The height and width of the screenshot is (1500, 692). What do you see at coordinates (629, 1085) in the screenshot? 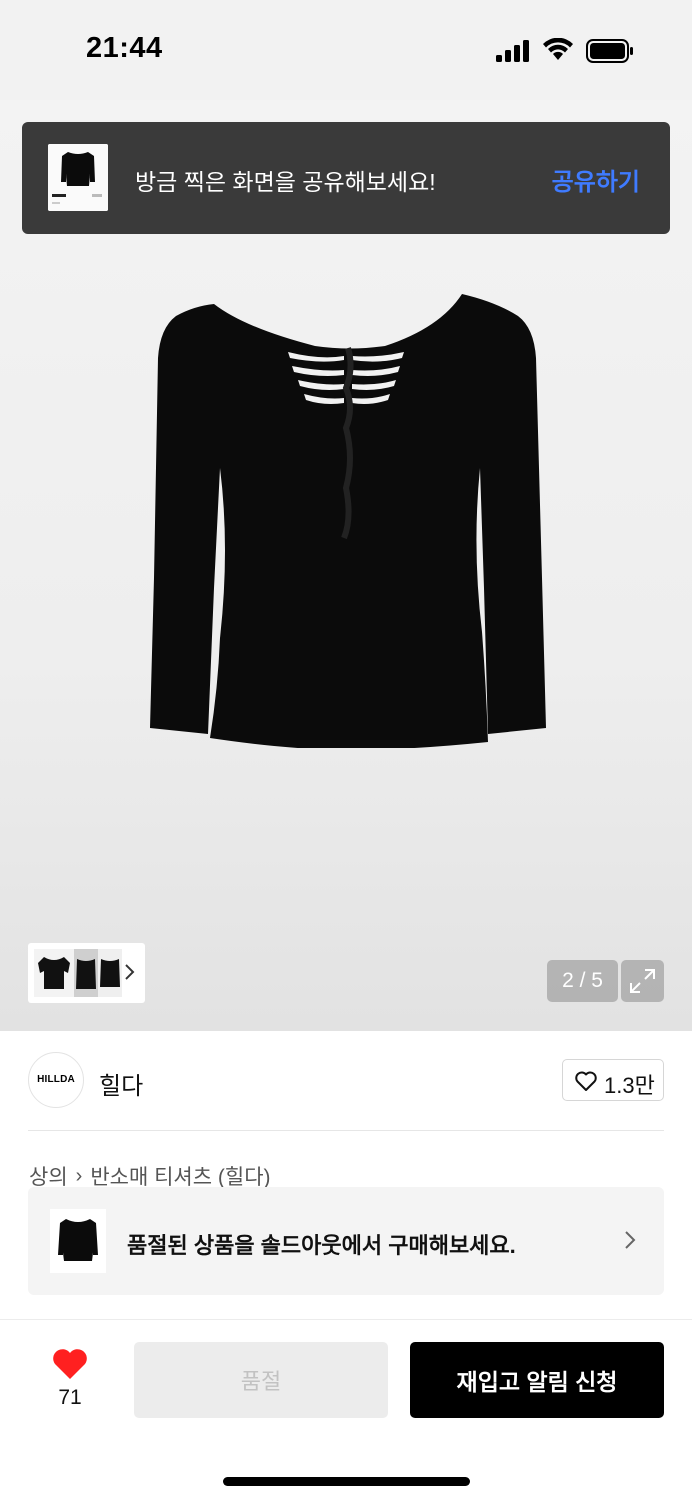
I see `brand-like-count: 1.3만` at bounding box center [629, 1085].